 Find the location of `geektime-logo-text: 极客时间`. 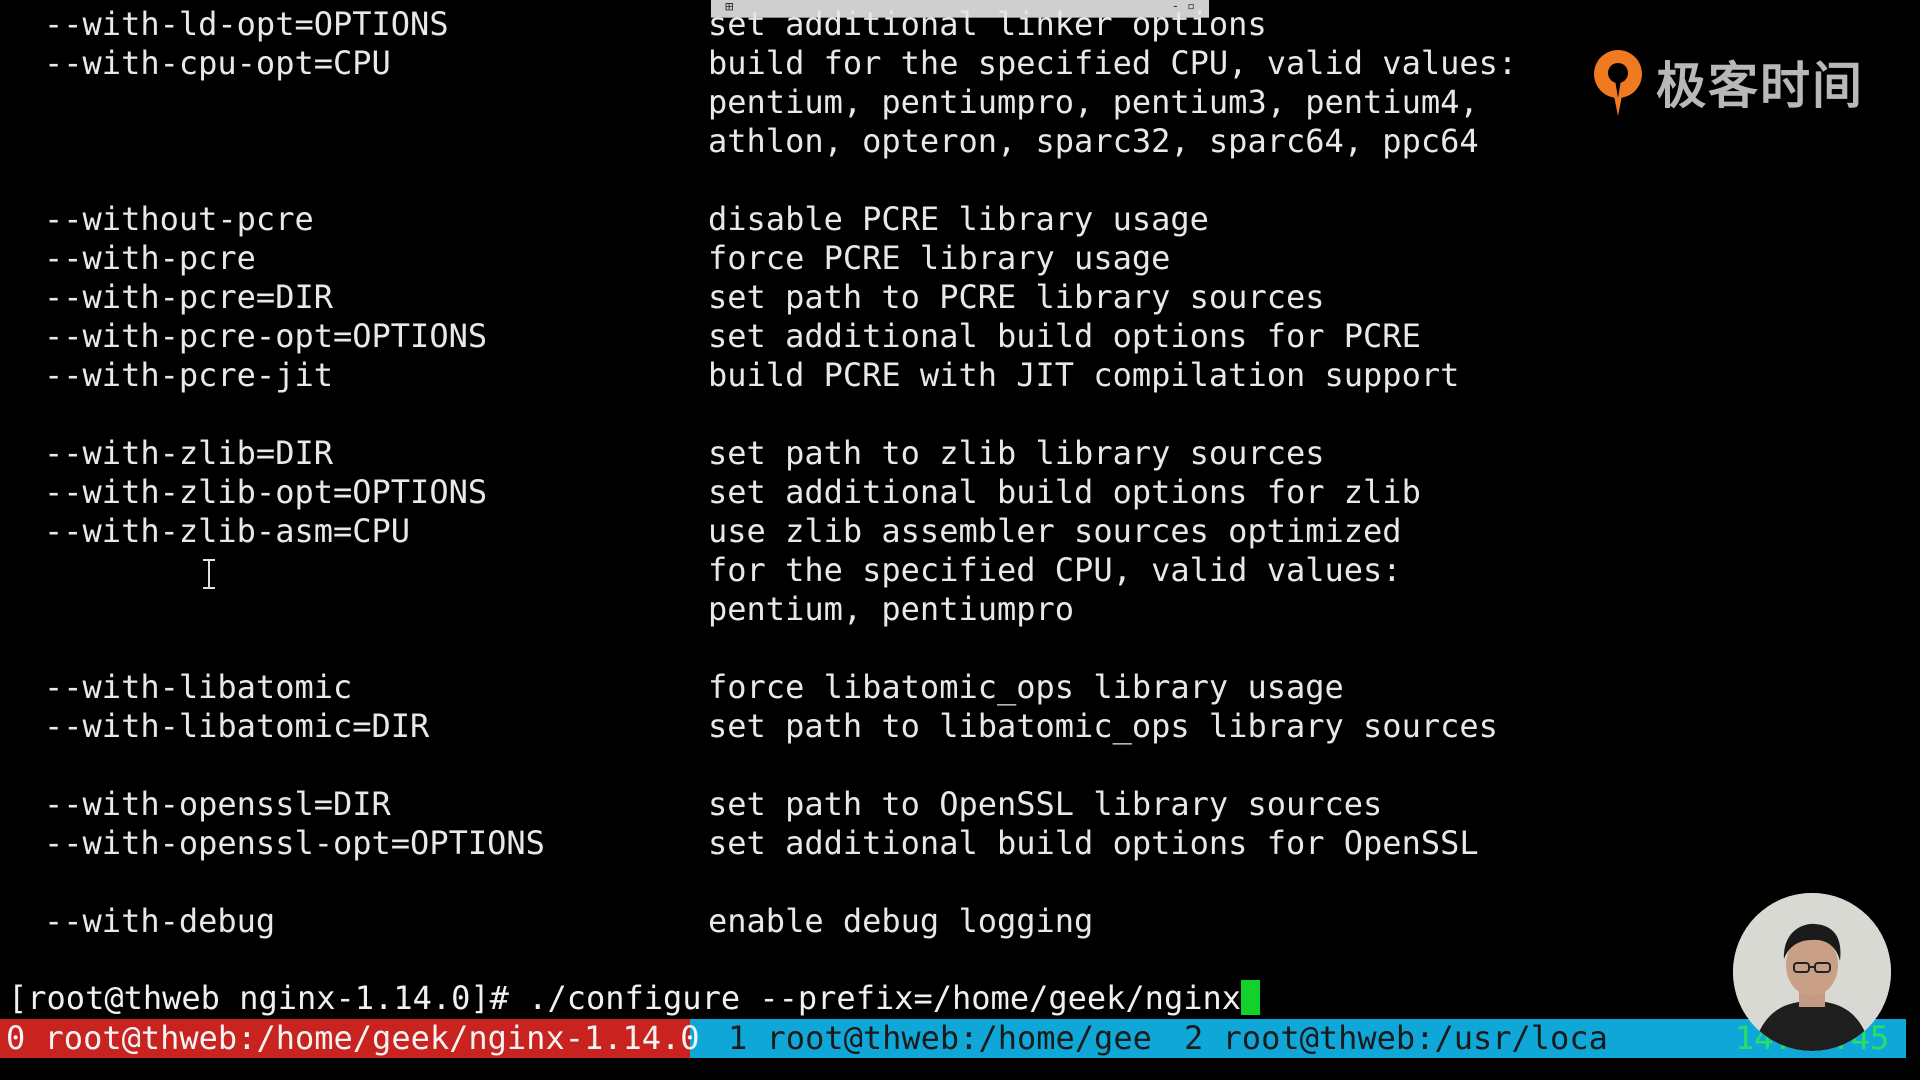

geektime-logo-text: 极客时间 is located at coordinates (1760, 86).